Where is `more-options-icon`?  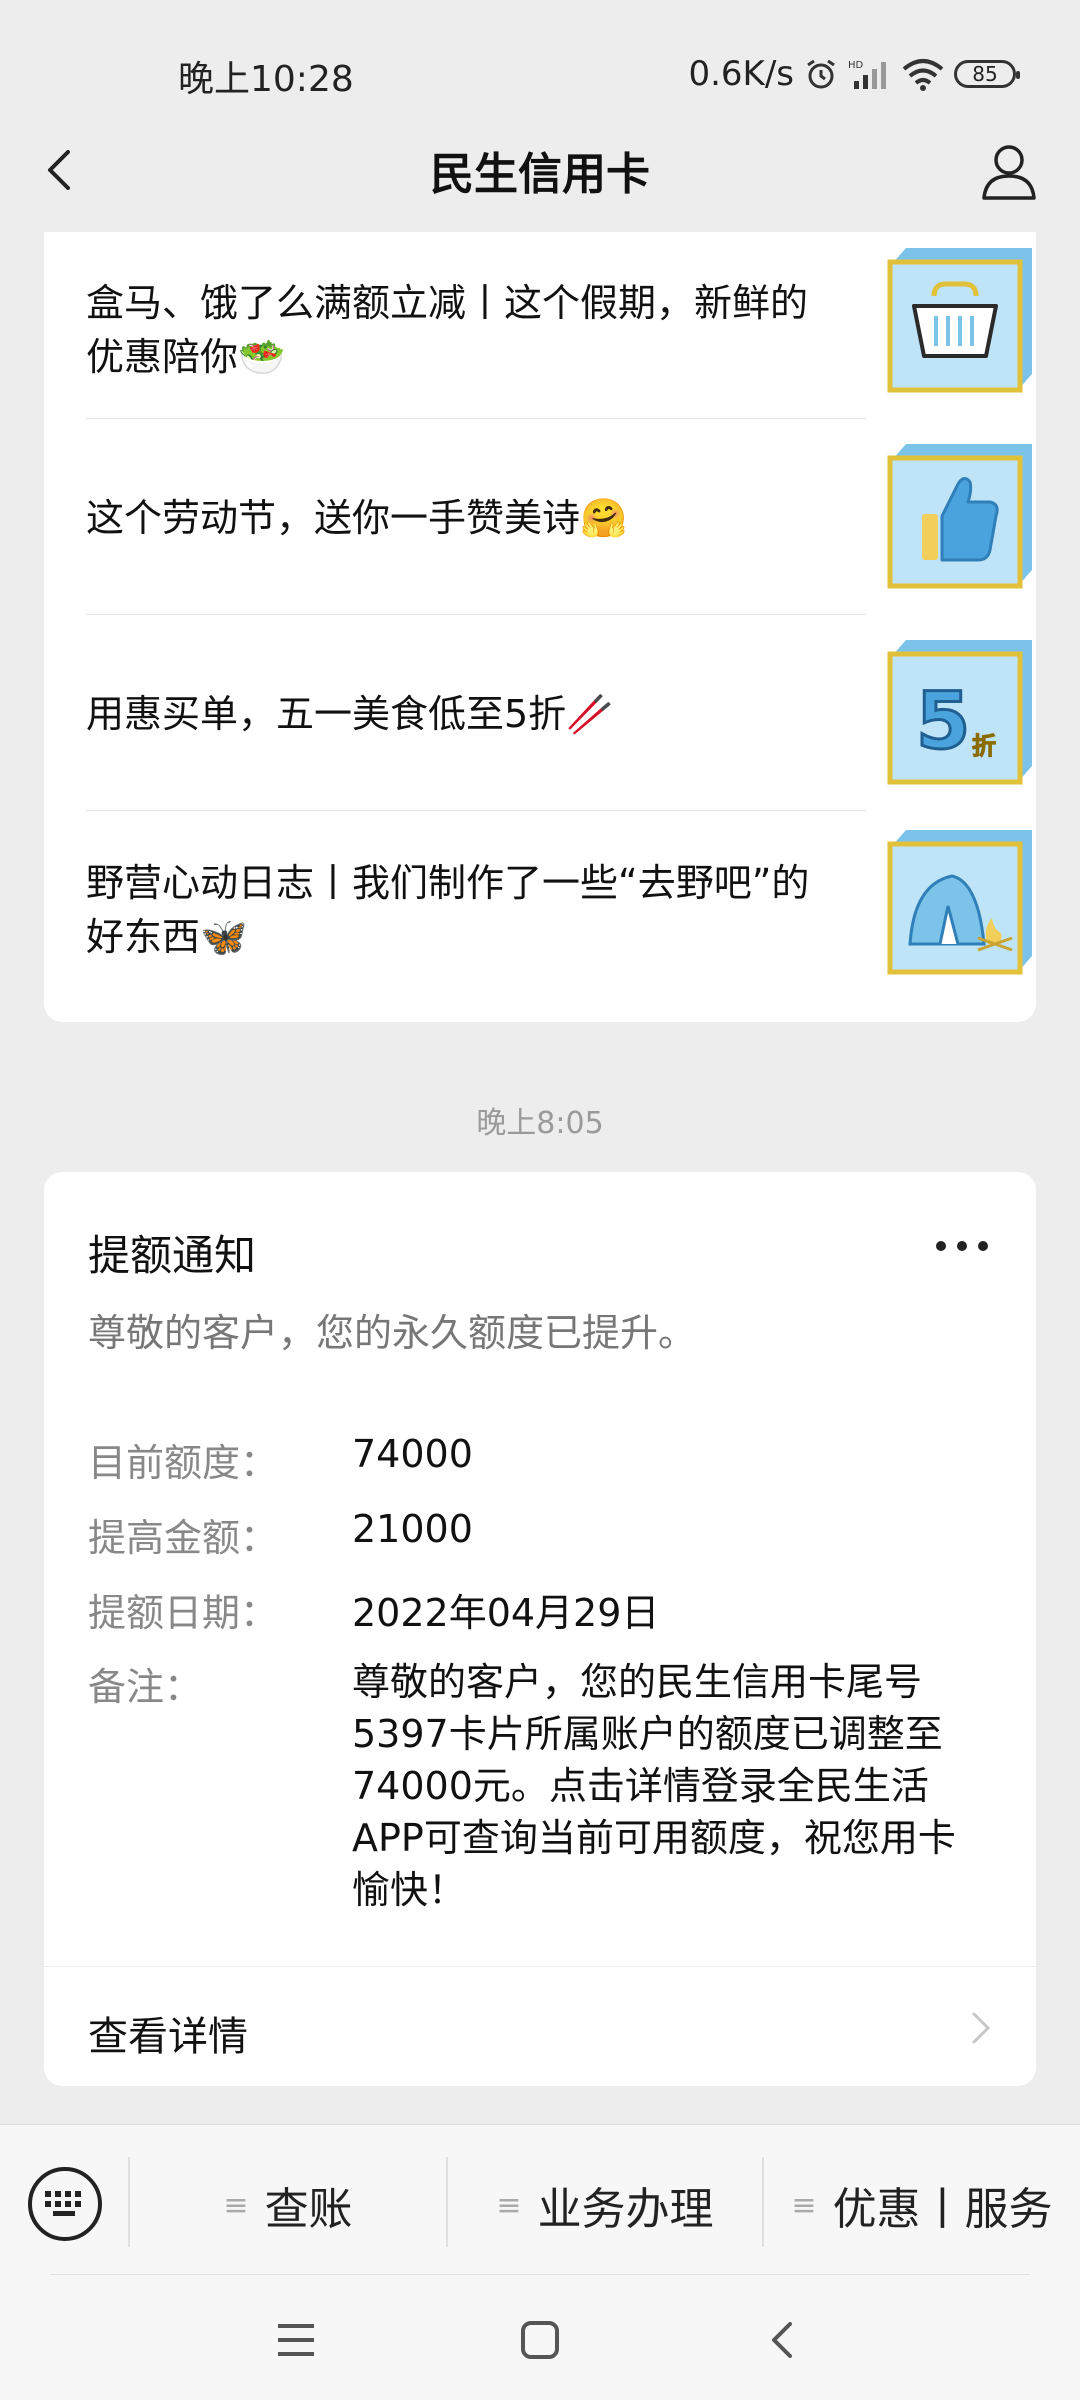
more-options-icon is located at coordinates (962, 1246).